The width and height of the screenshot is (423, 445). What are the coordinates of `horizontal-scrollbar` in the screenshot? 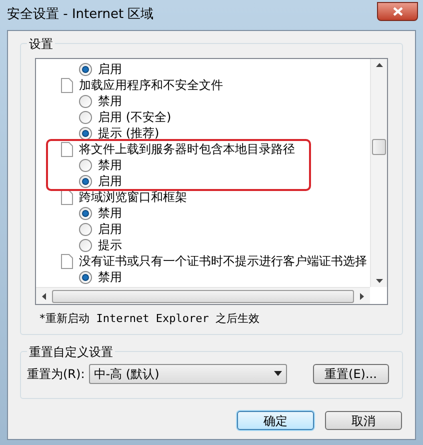 It's located at (203, 295).